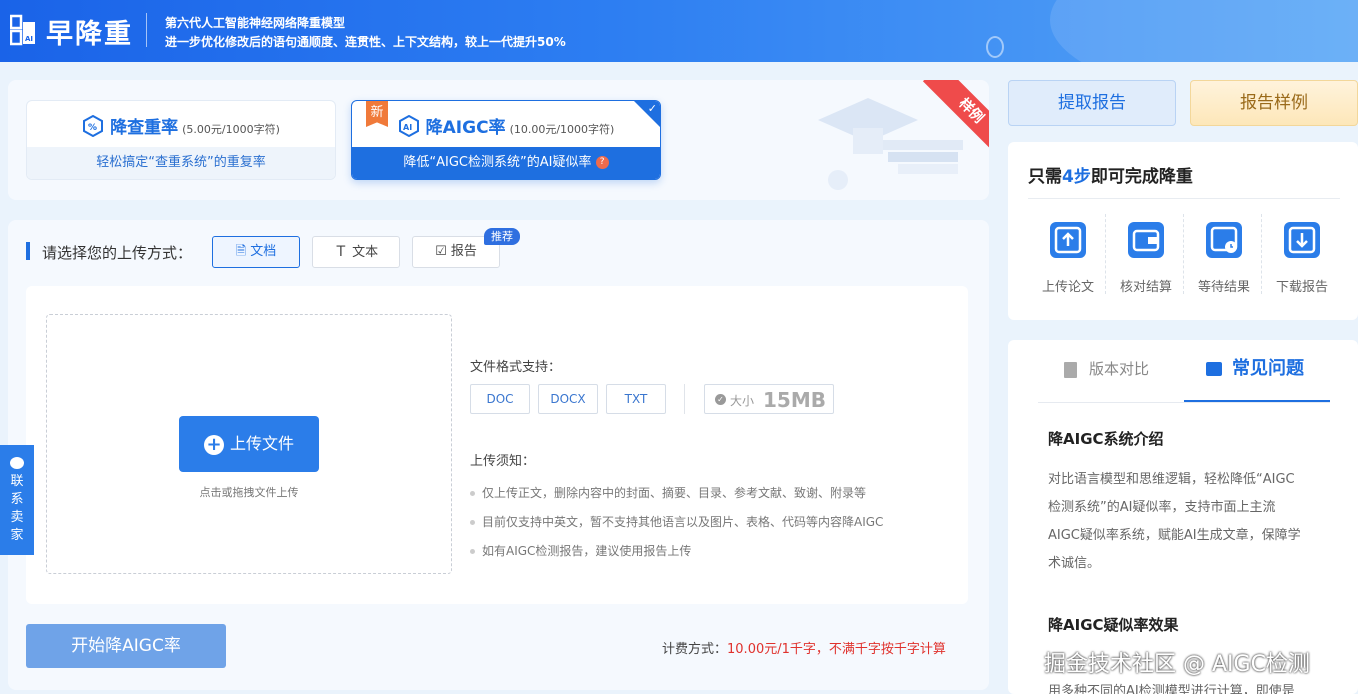  What do you see at coordinates (241, 251) in the screenshot?
I see `document-icon: 🗎` at bounding box center [241, 251].